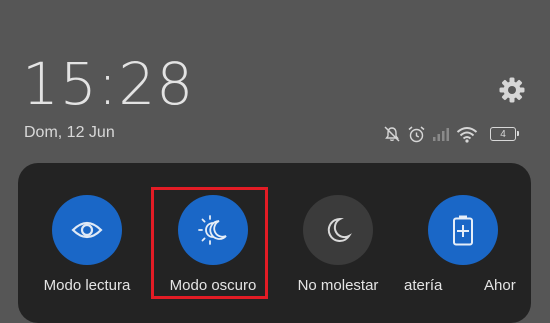 The width and height of the screenshot is (550, 323). I want to click on battery-icon: 4, so click(504, 134).